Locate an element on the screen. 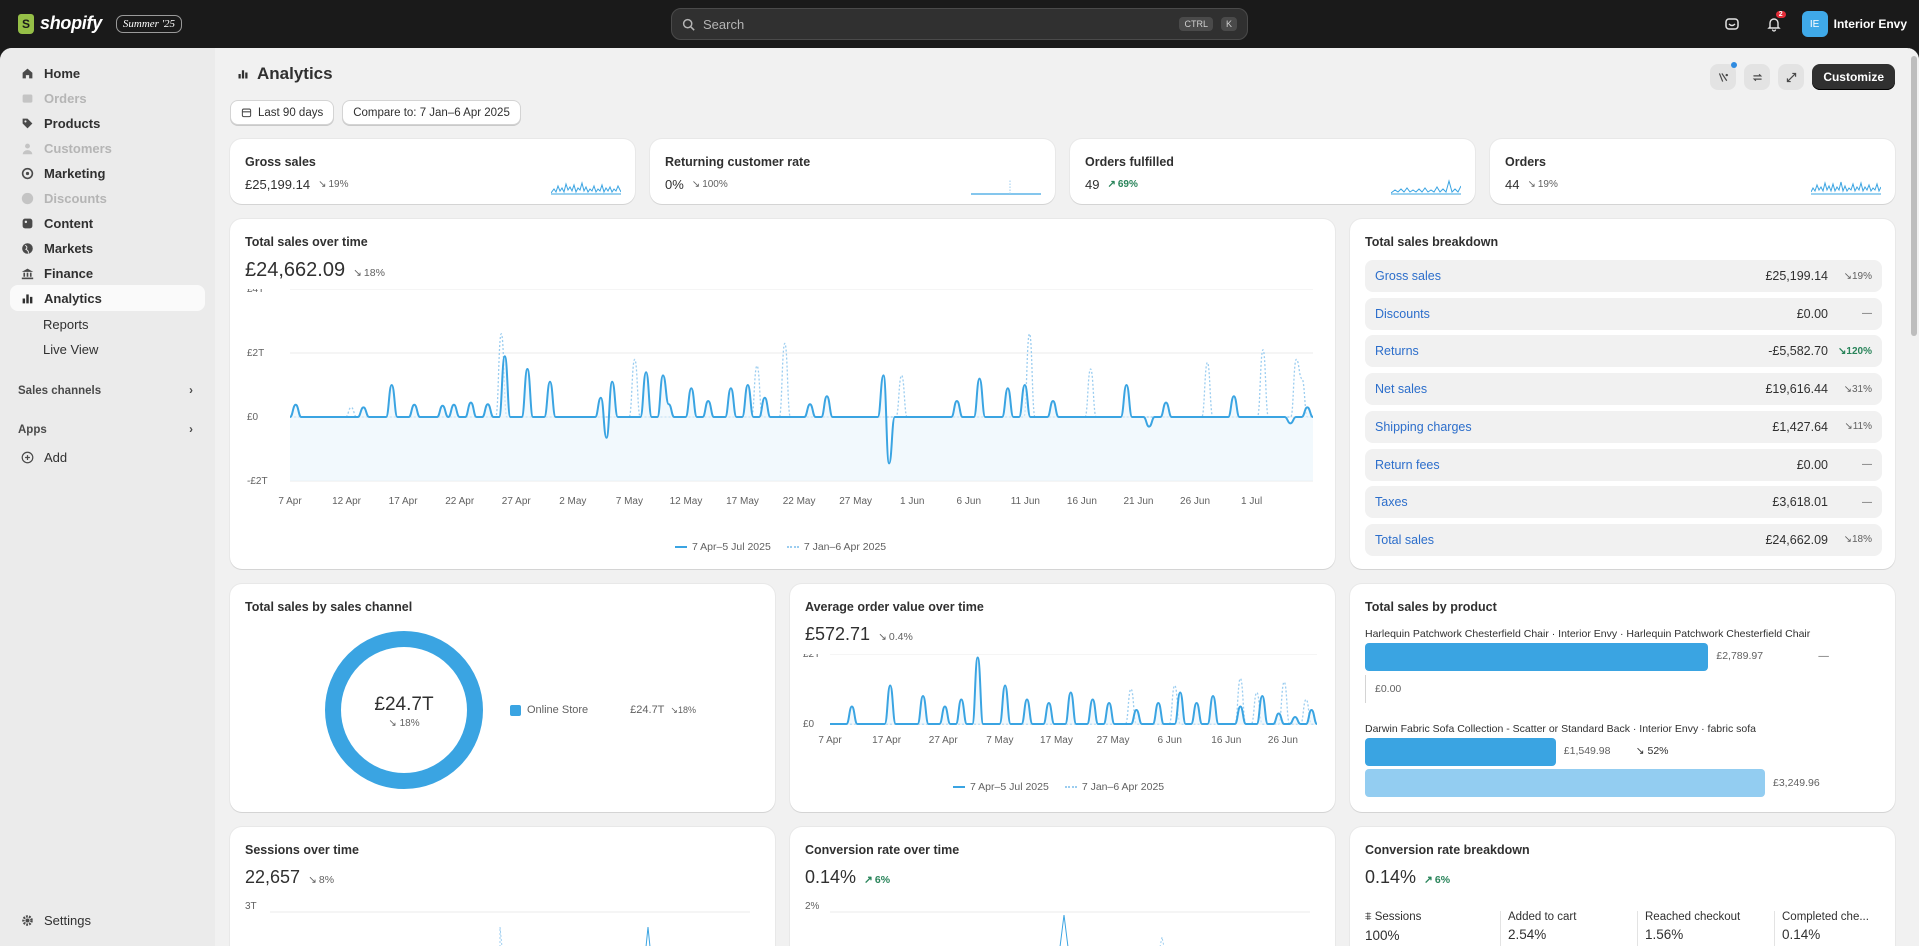  total-sales-value: £24,662.09 is located at coordinates (295, 270).